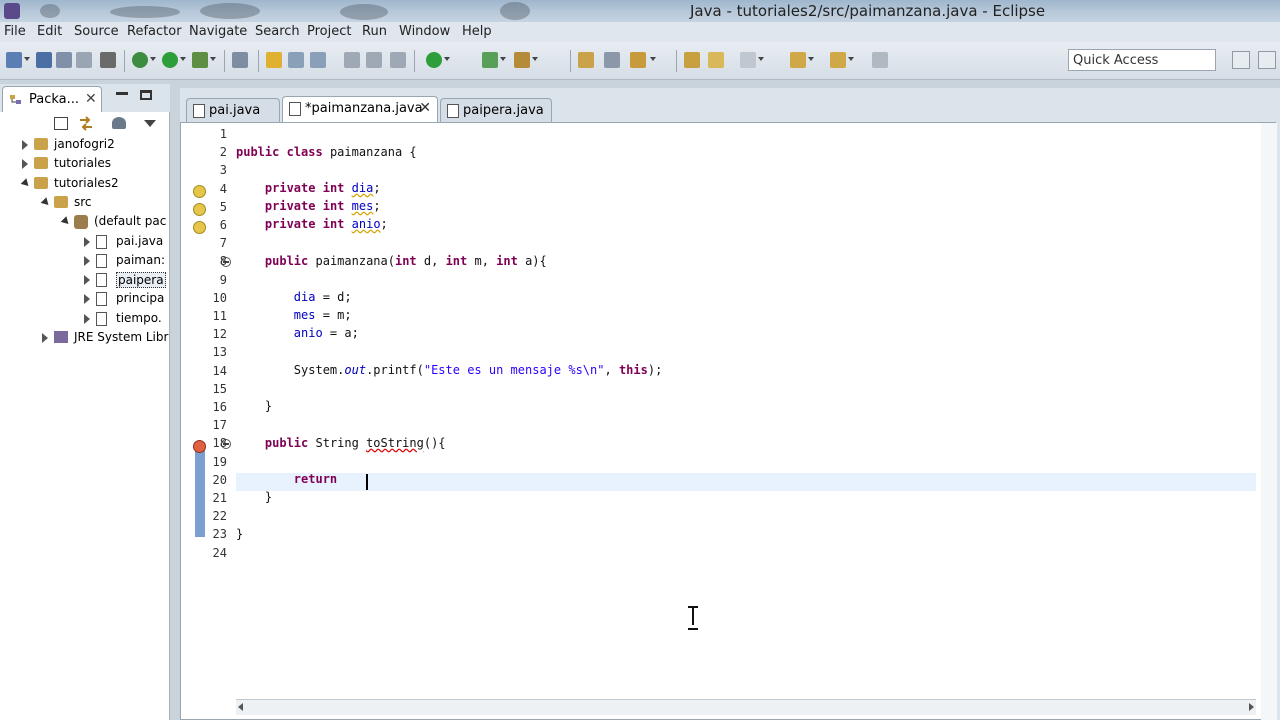 The width and height of the screenshot is (1280, 720). I want to click on line-number: 24, so click(219, 552).